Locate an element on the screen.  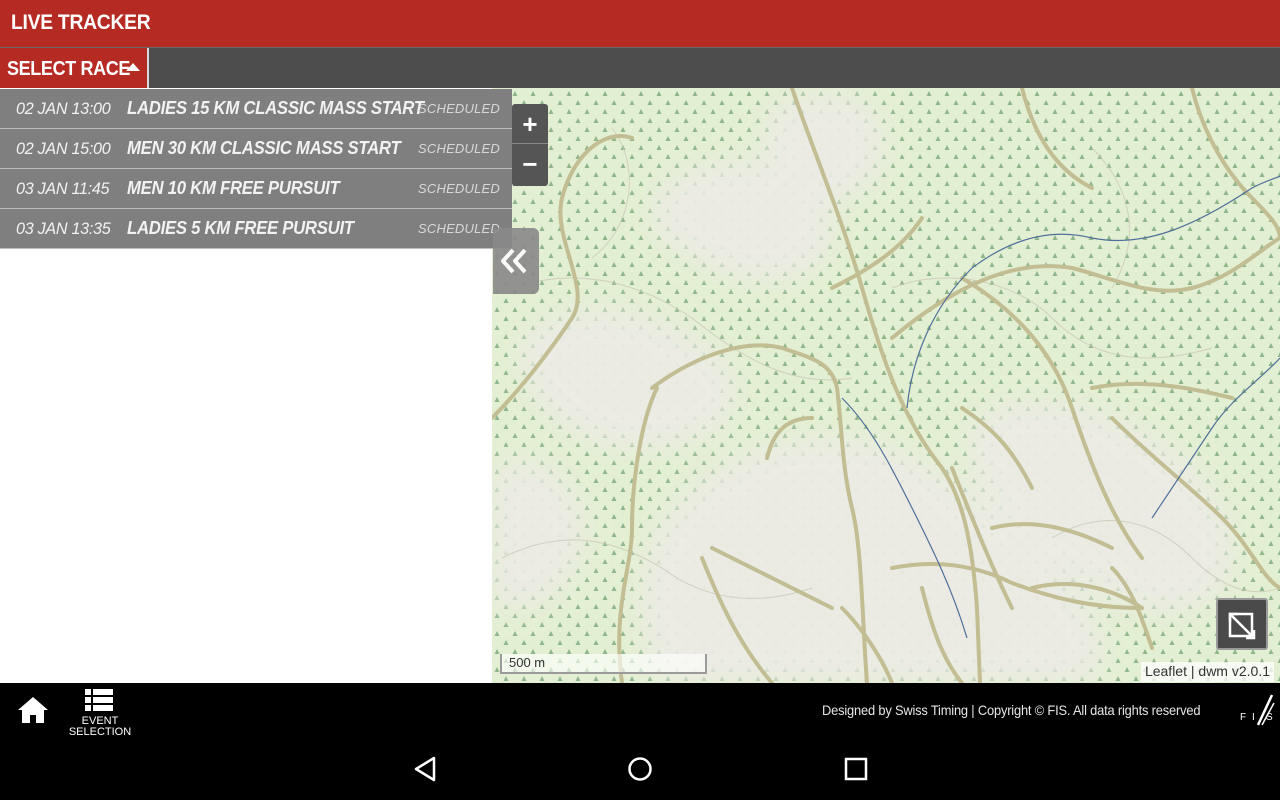
app-title-bar: LIVE TRACKER is located at coordinates (640, 23).